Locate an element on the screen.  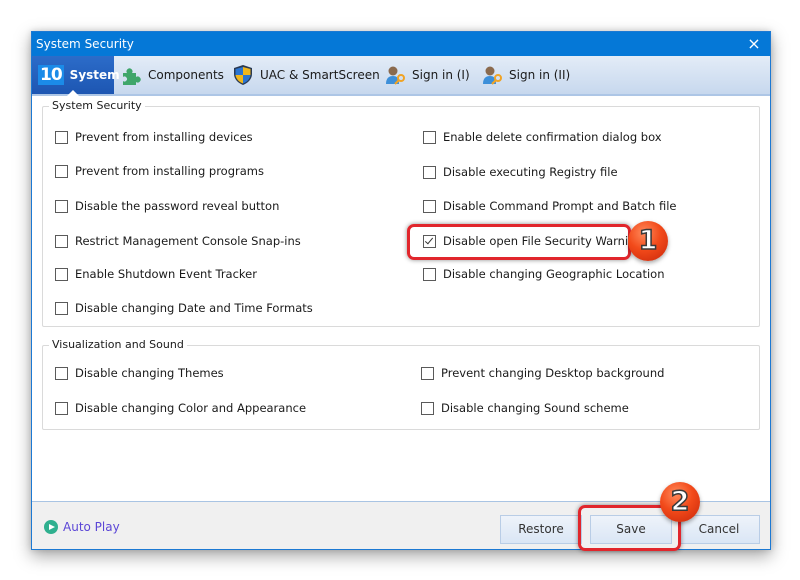
checkbox-label: Enable delete confirmation dialog box is located at coordinates (552, 137).